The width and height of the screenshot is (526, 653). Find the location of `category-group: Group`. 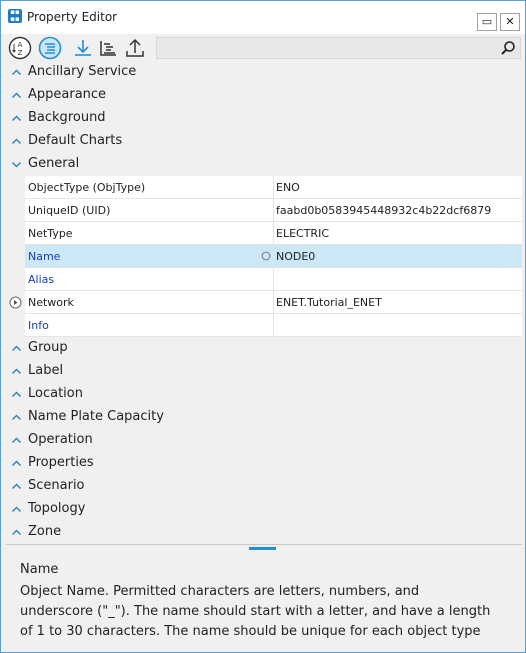

category-group: Group is located at coordinates (264, 348).